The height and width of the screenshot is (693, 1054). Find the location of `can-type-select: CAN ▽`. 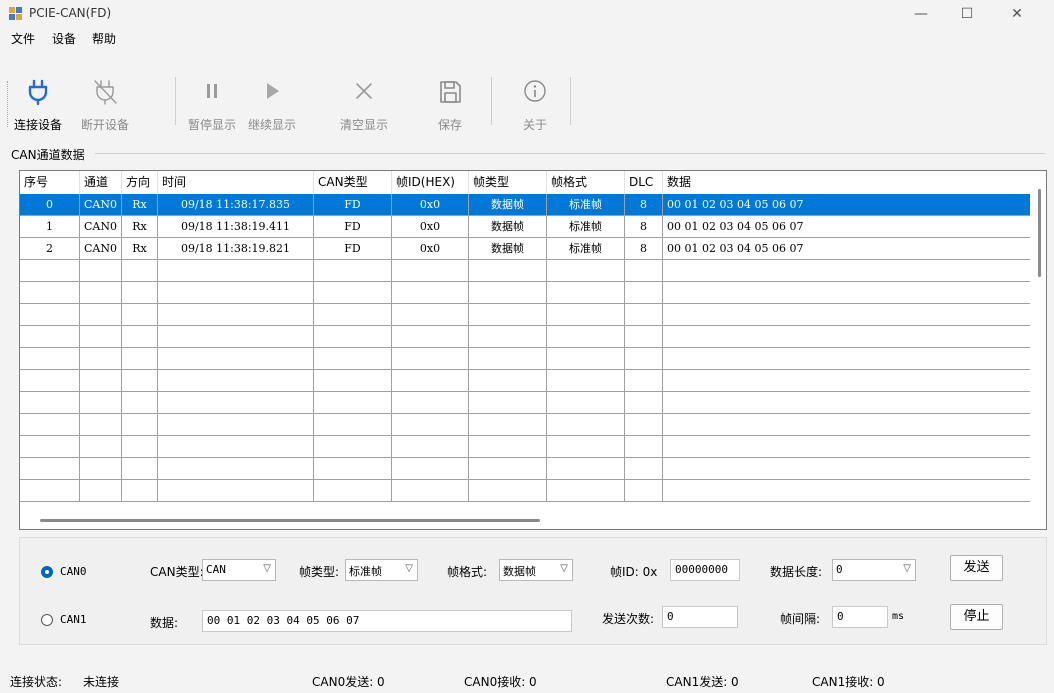

can-type-select: CAN ▽ is located at coordinates (239, 570).